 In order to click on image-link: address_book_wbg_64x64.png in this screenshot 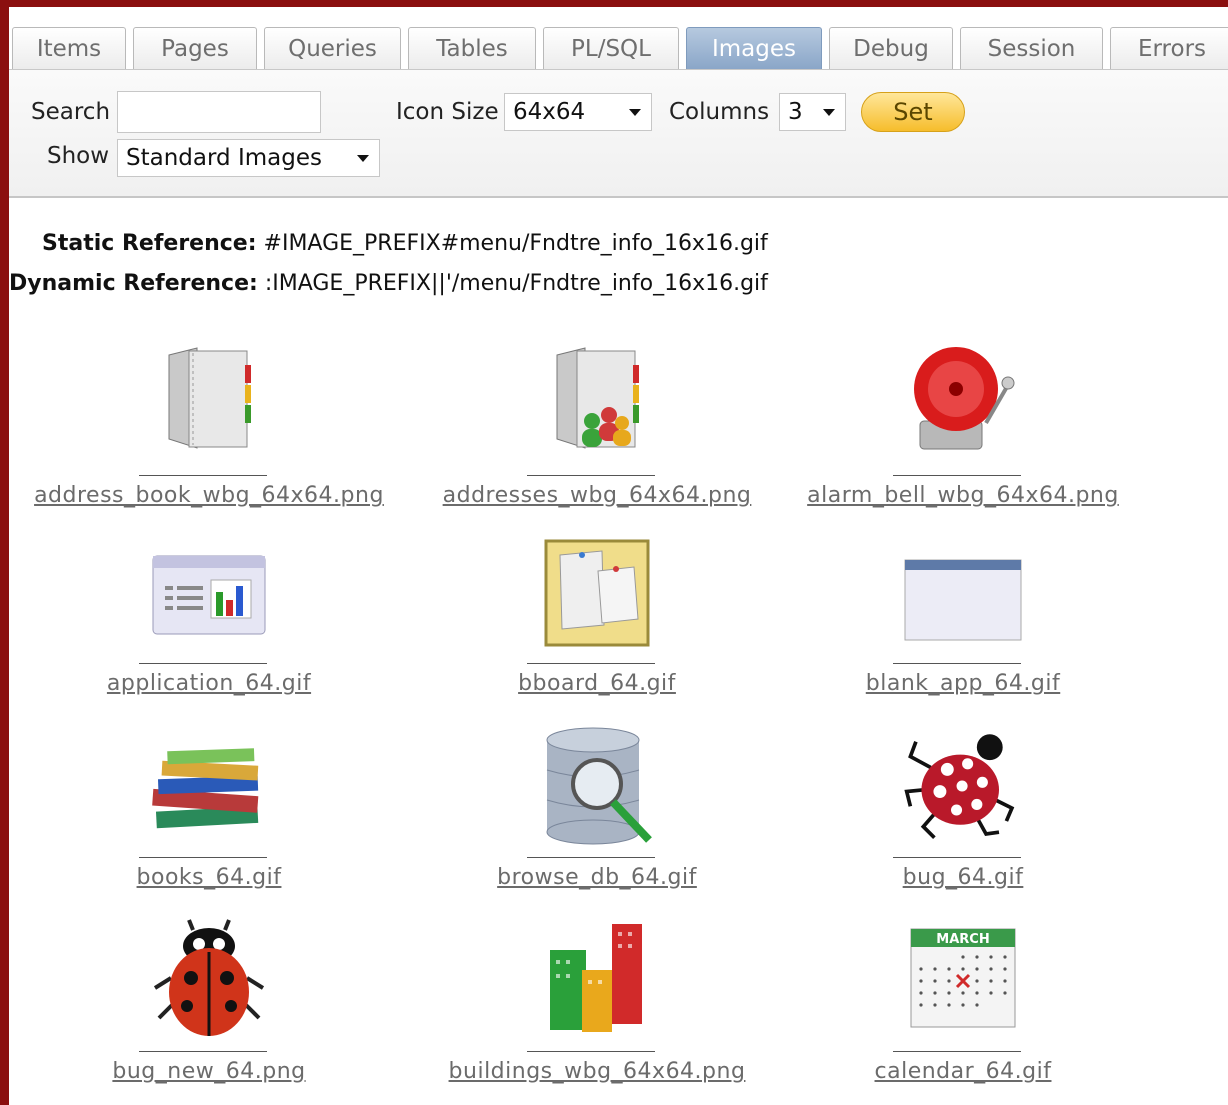, I will do `click(209, 495)`.